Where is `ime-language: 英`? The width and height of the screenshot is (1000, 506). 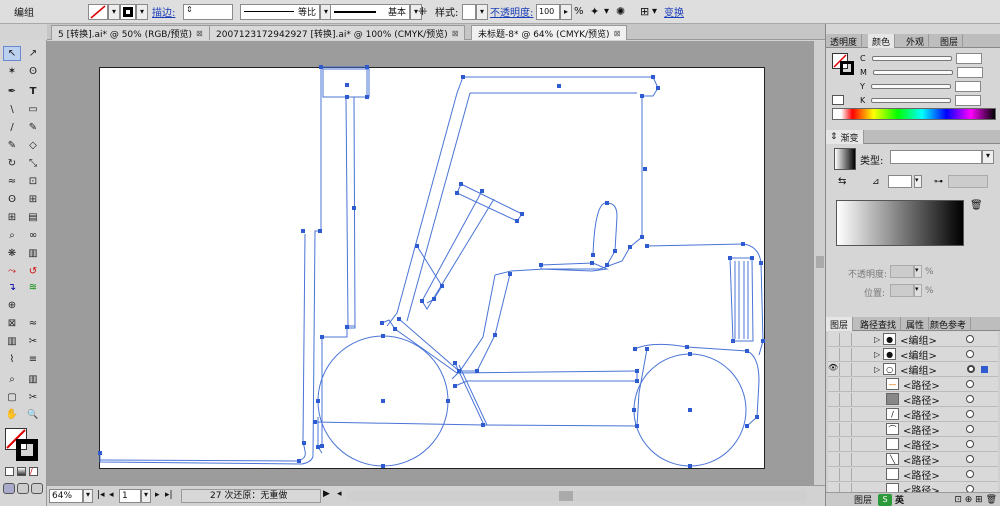
ime-language: 英 is located at coordinates (899, 499).